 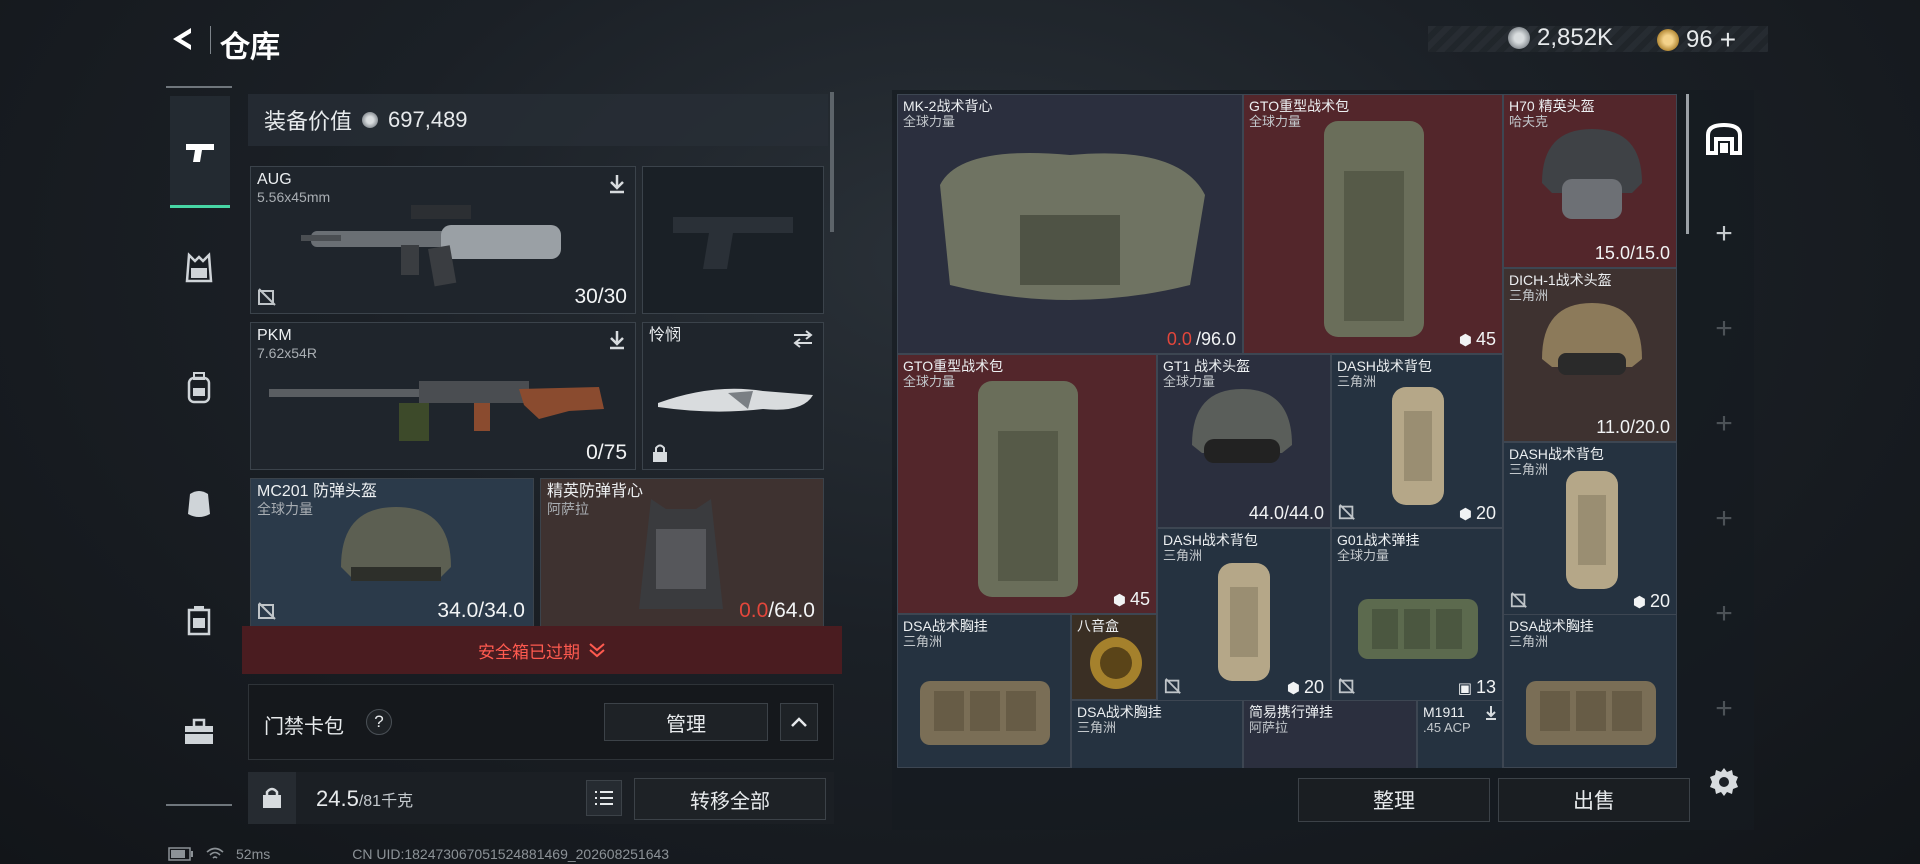 What do you see at coordinates (1724, 519) in the screenshot?
I see `stash-tab-add-4: +` at bounding box center [1724, 519].